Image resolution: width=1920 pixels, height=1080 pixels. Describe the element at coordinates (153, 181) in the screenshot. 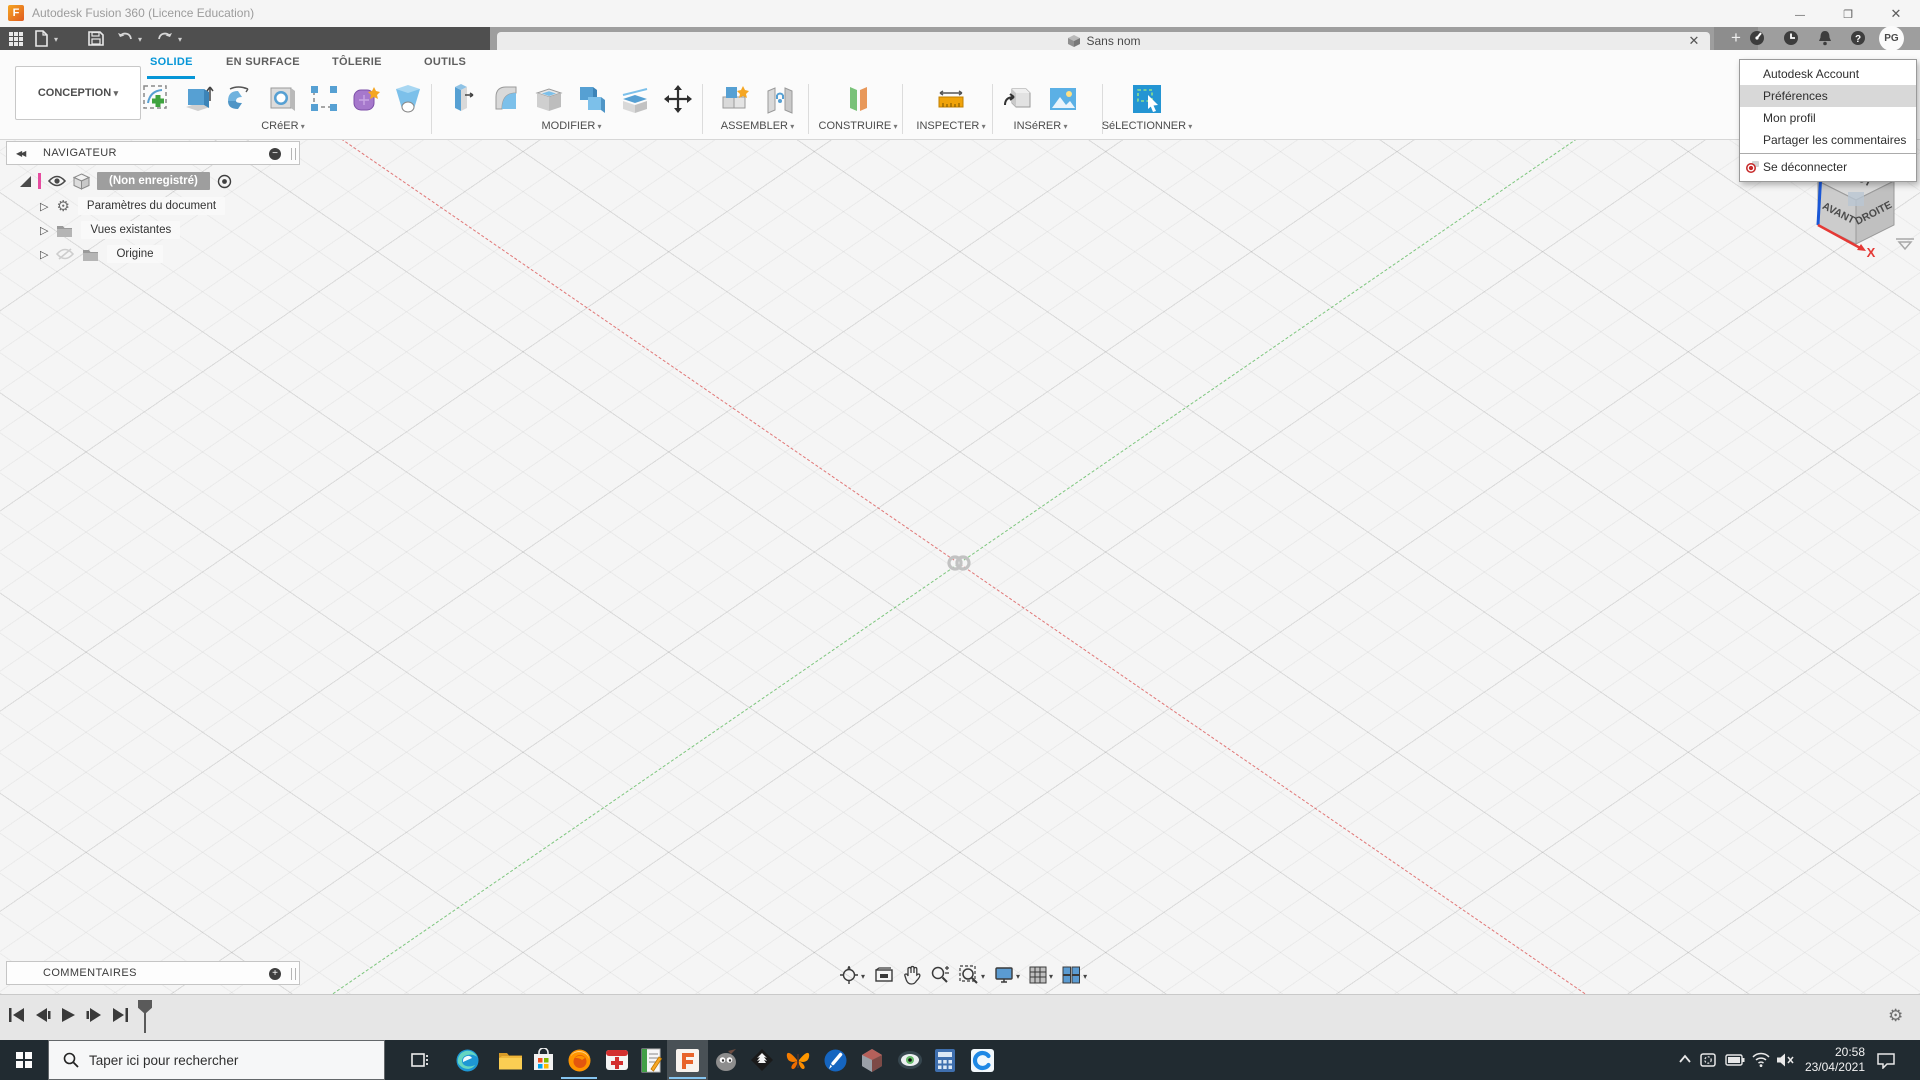

I see `root-document-label: (Non enregistré)` at that location.